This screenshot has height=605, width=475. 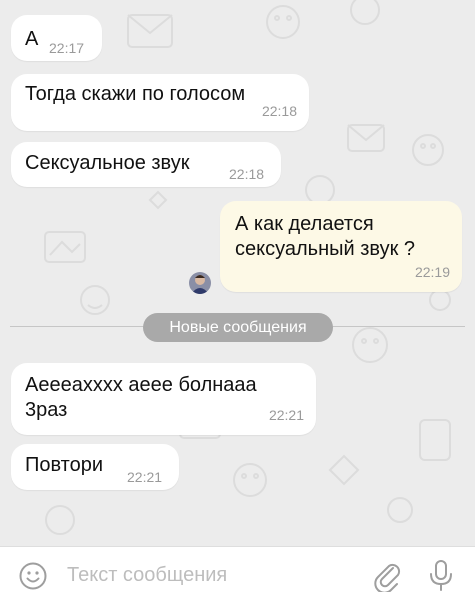 I want to click on message-bubble: Аееeaxxxx аеее болнааа 3раз 22:21, so click(x=163, y=399).